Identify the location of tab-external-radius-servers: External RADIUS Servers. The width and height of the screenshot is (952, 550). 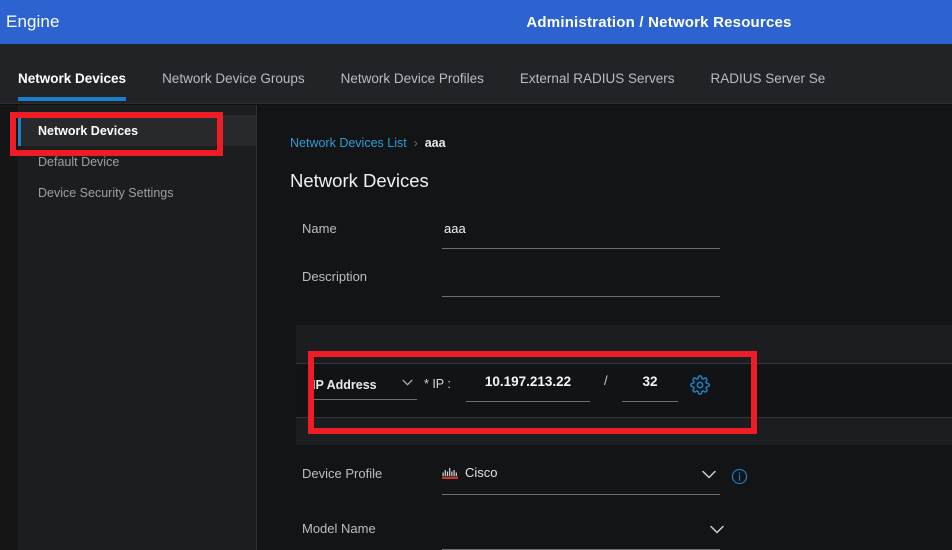
(597, 87).